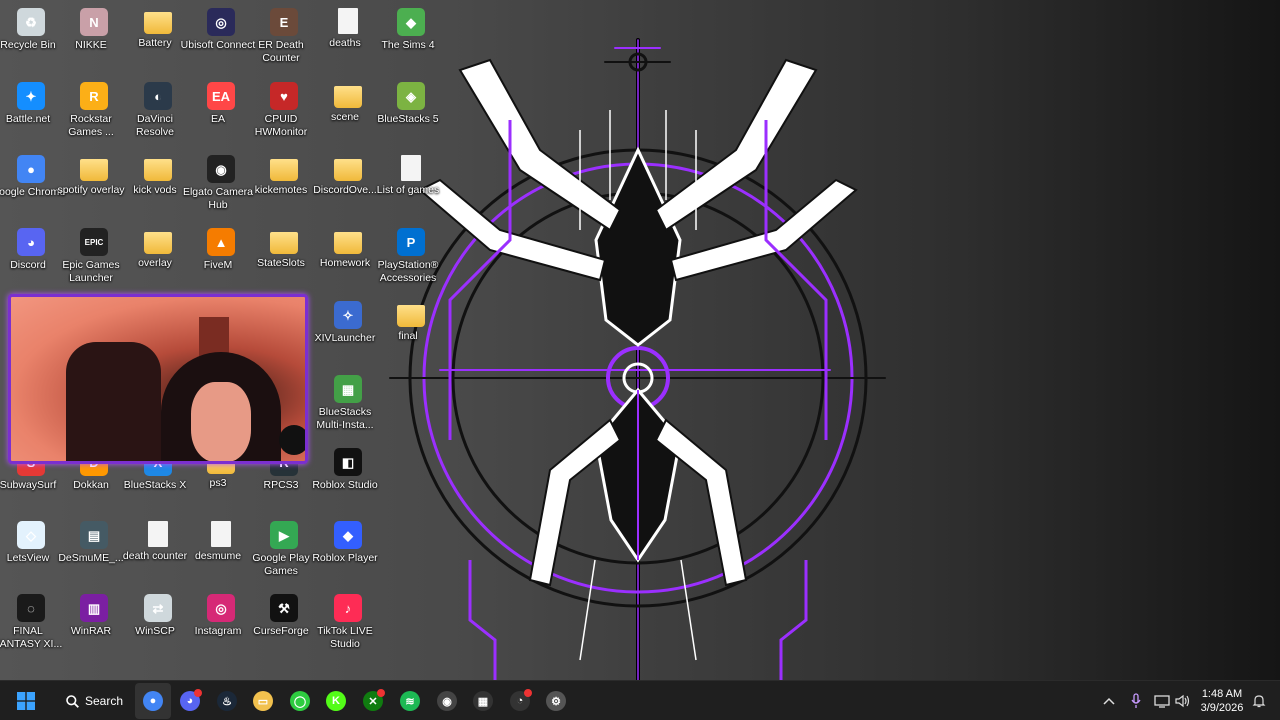 This screenshot has width=1280, height=720. I want to click on xbox-app-icon: ◯, so click(300, 701).